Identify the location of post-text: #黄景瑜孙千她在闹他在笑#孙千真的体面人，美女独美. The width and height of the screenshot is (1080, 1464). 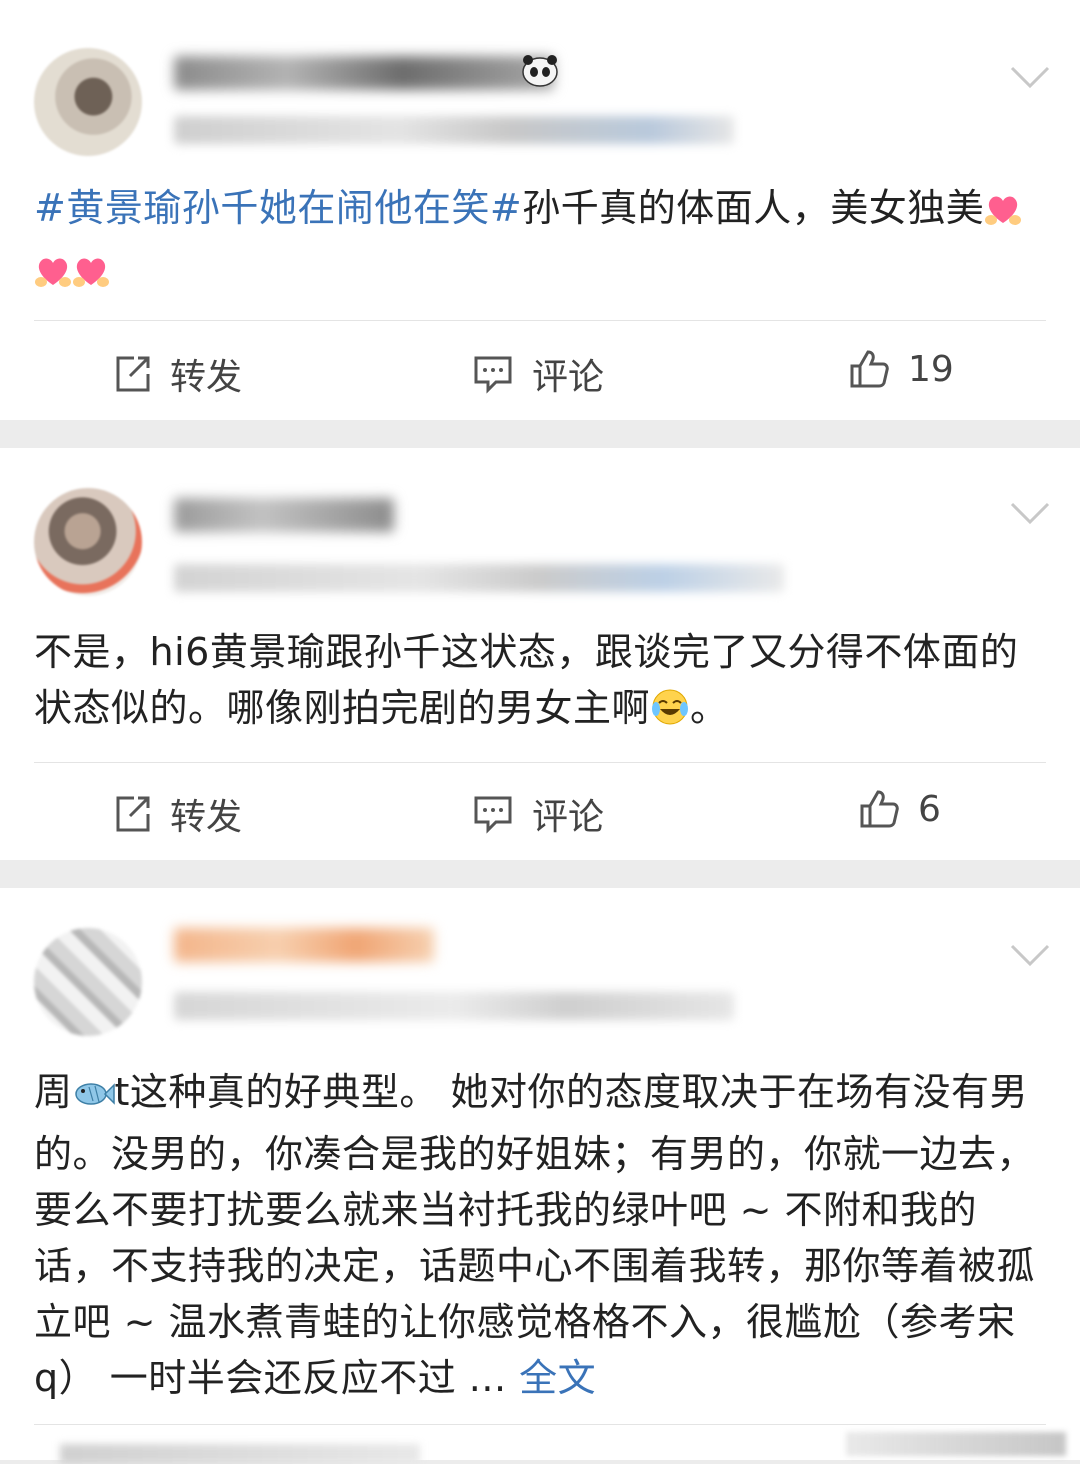
(539, 242).